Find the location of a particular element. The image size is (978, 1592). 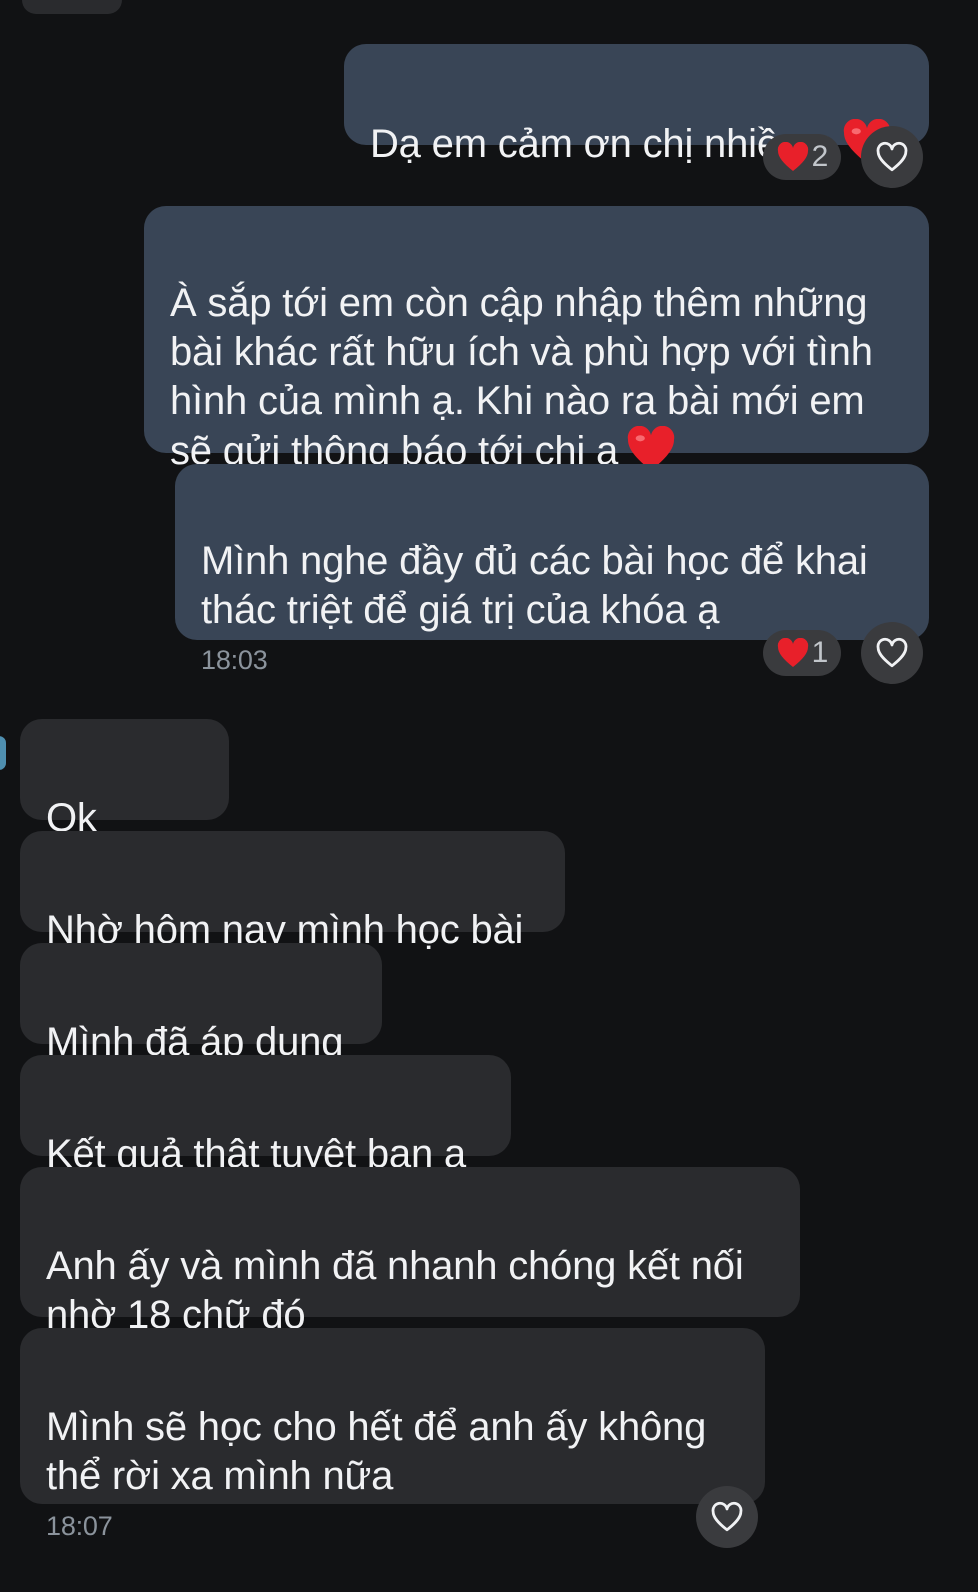

avatar is located at coordinates (3, 753).